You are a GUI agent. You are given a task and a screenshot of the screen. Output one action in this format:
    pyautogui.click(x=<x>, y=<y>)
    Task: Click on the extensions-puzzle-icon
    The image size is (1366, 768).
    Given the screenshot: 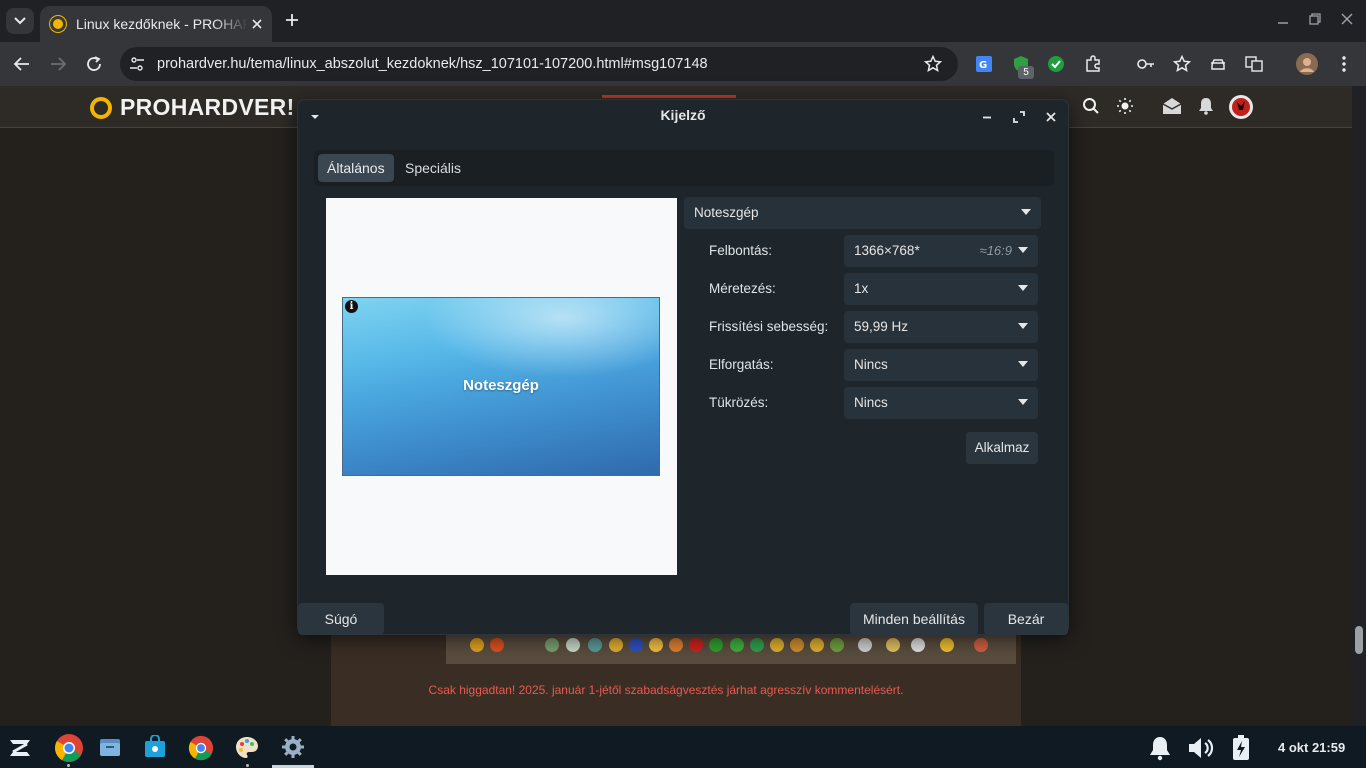 What is the action you would take?
    pyautogui.click(x=1093, y=64)
    